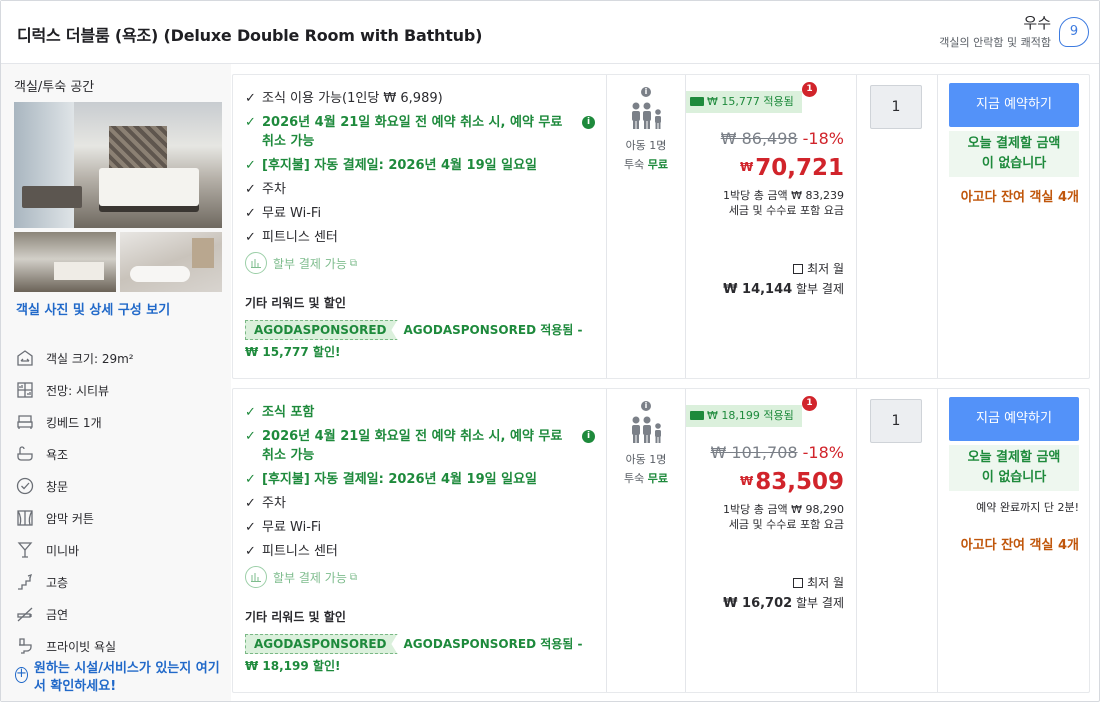 This screenshot has height=702, width=1100. I want to click on final-price: ₩83,509, so click(791, 482).